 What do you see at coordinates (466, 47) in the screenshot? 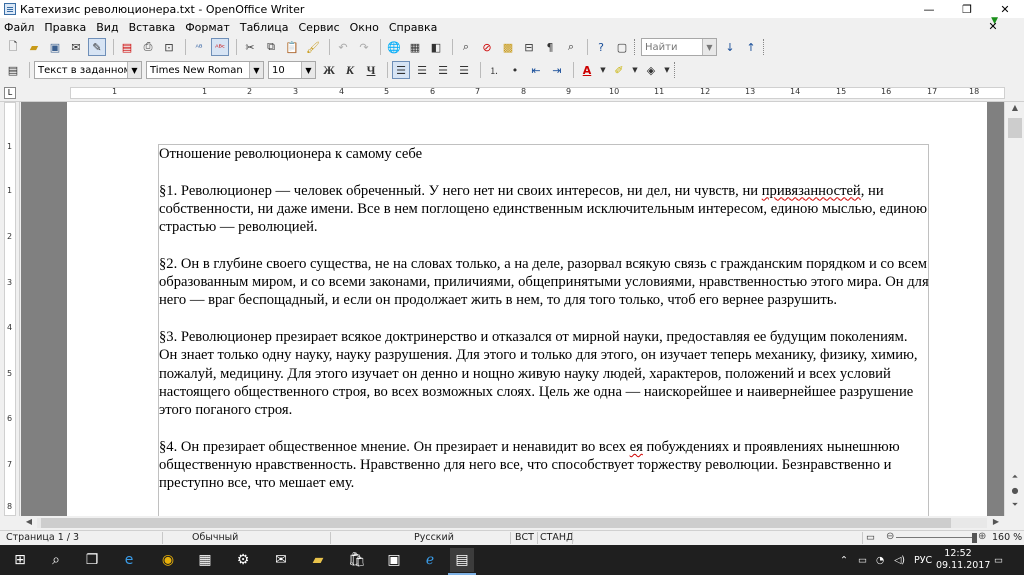
I see `binoculars-icon: ⌕` at bounding box center [466, 47].